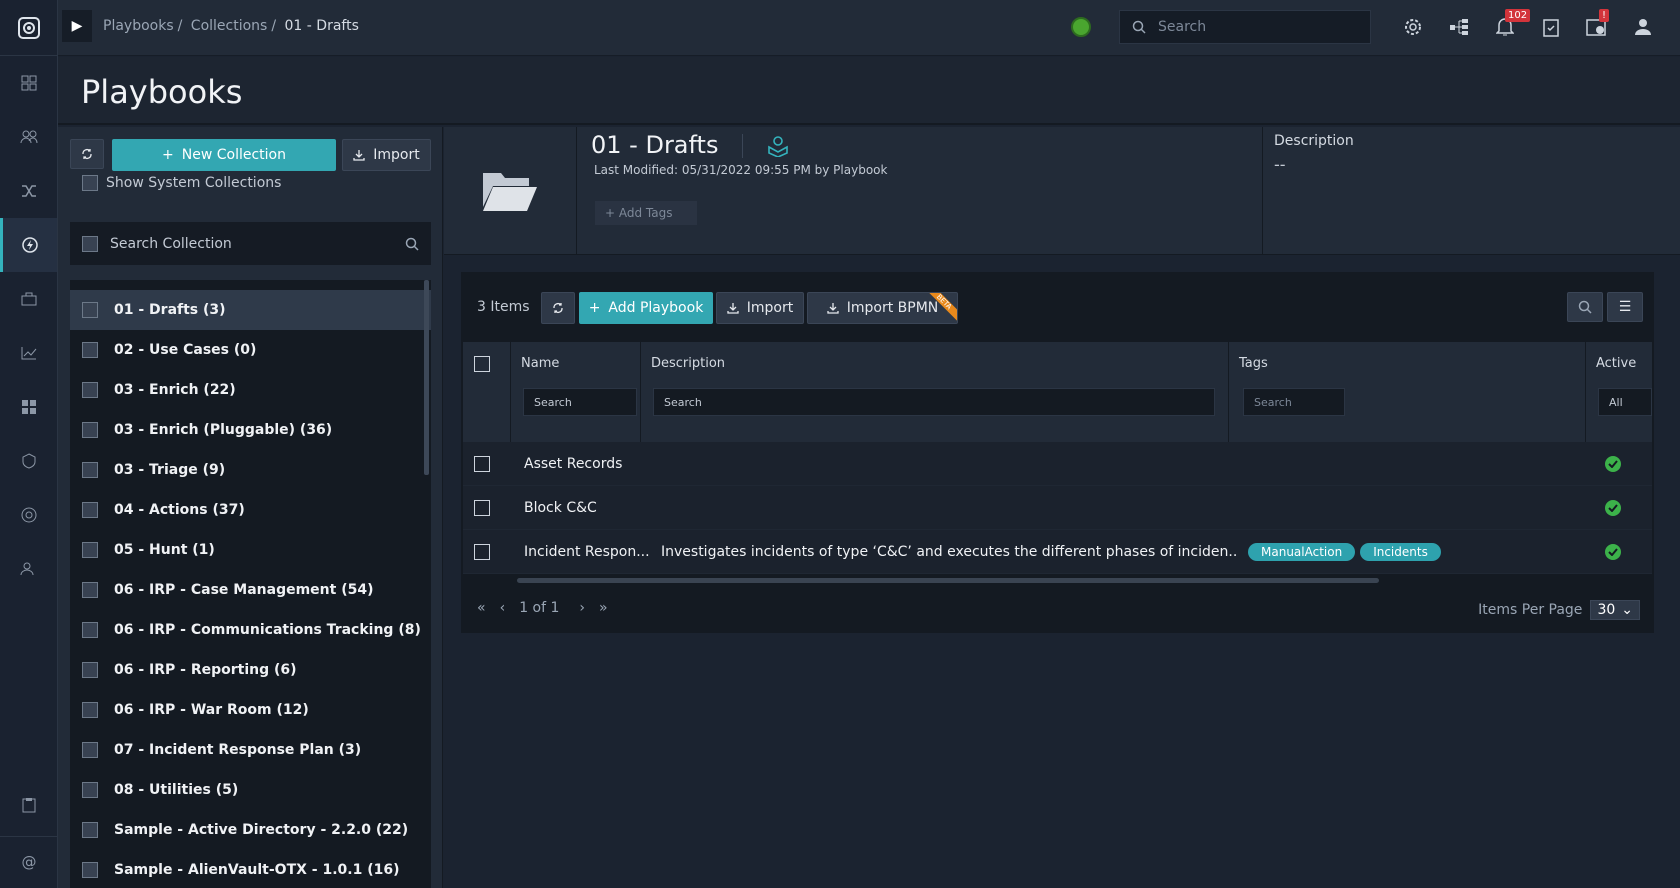 The width and height of the screenshot is (1680, 888). I want to click on tag-badge: Incidents, so click(1400, 551).